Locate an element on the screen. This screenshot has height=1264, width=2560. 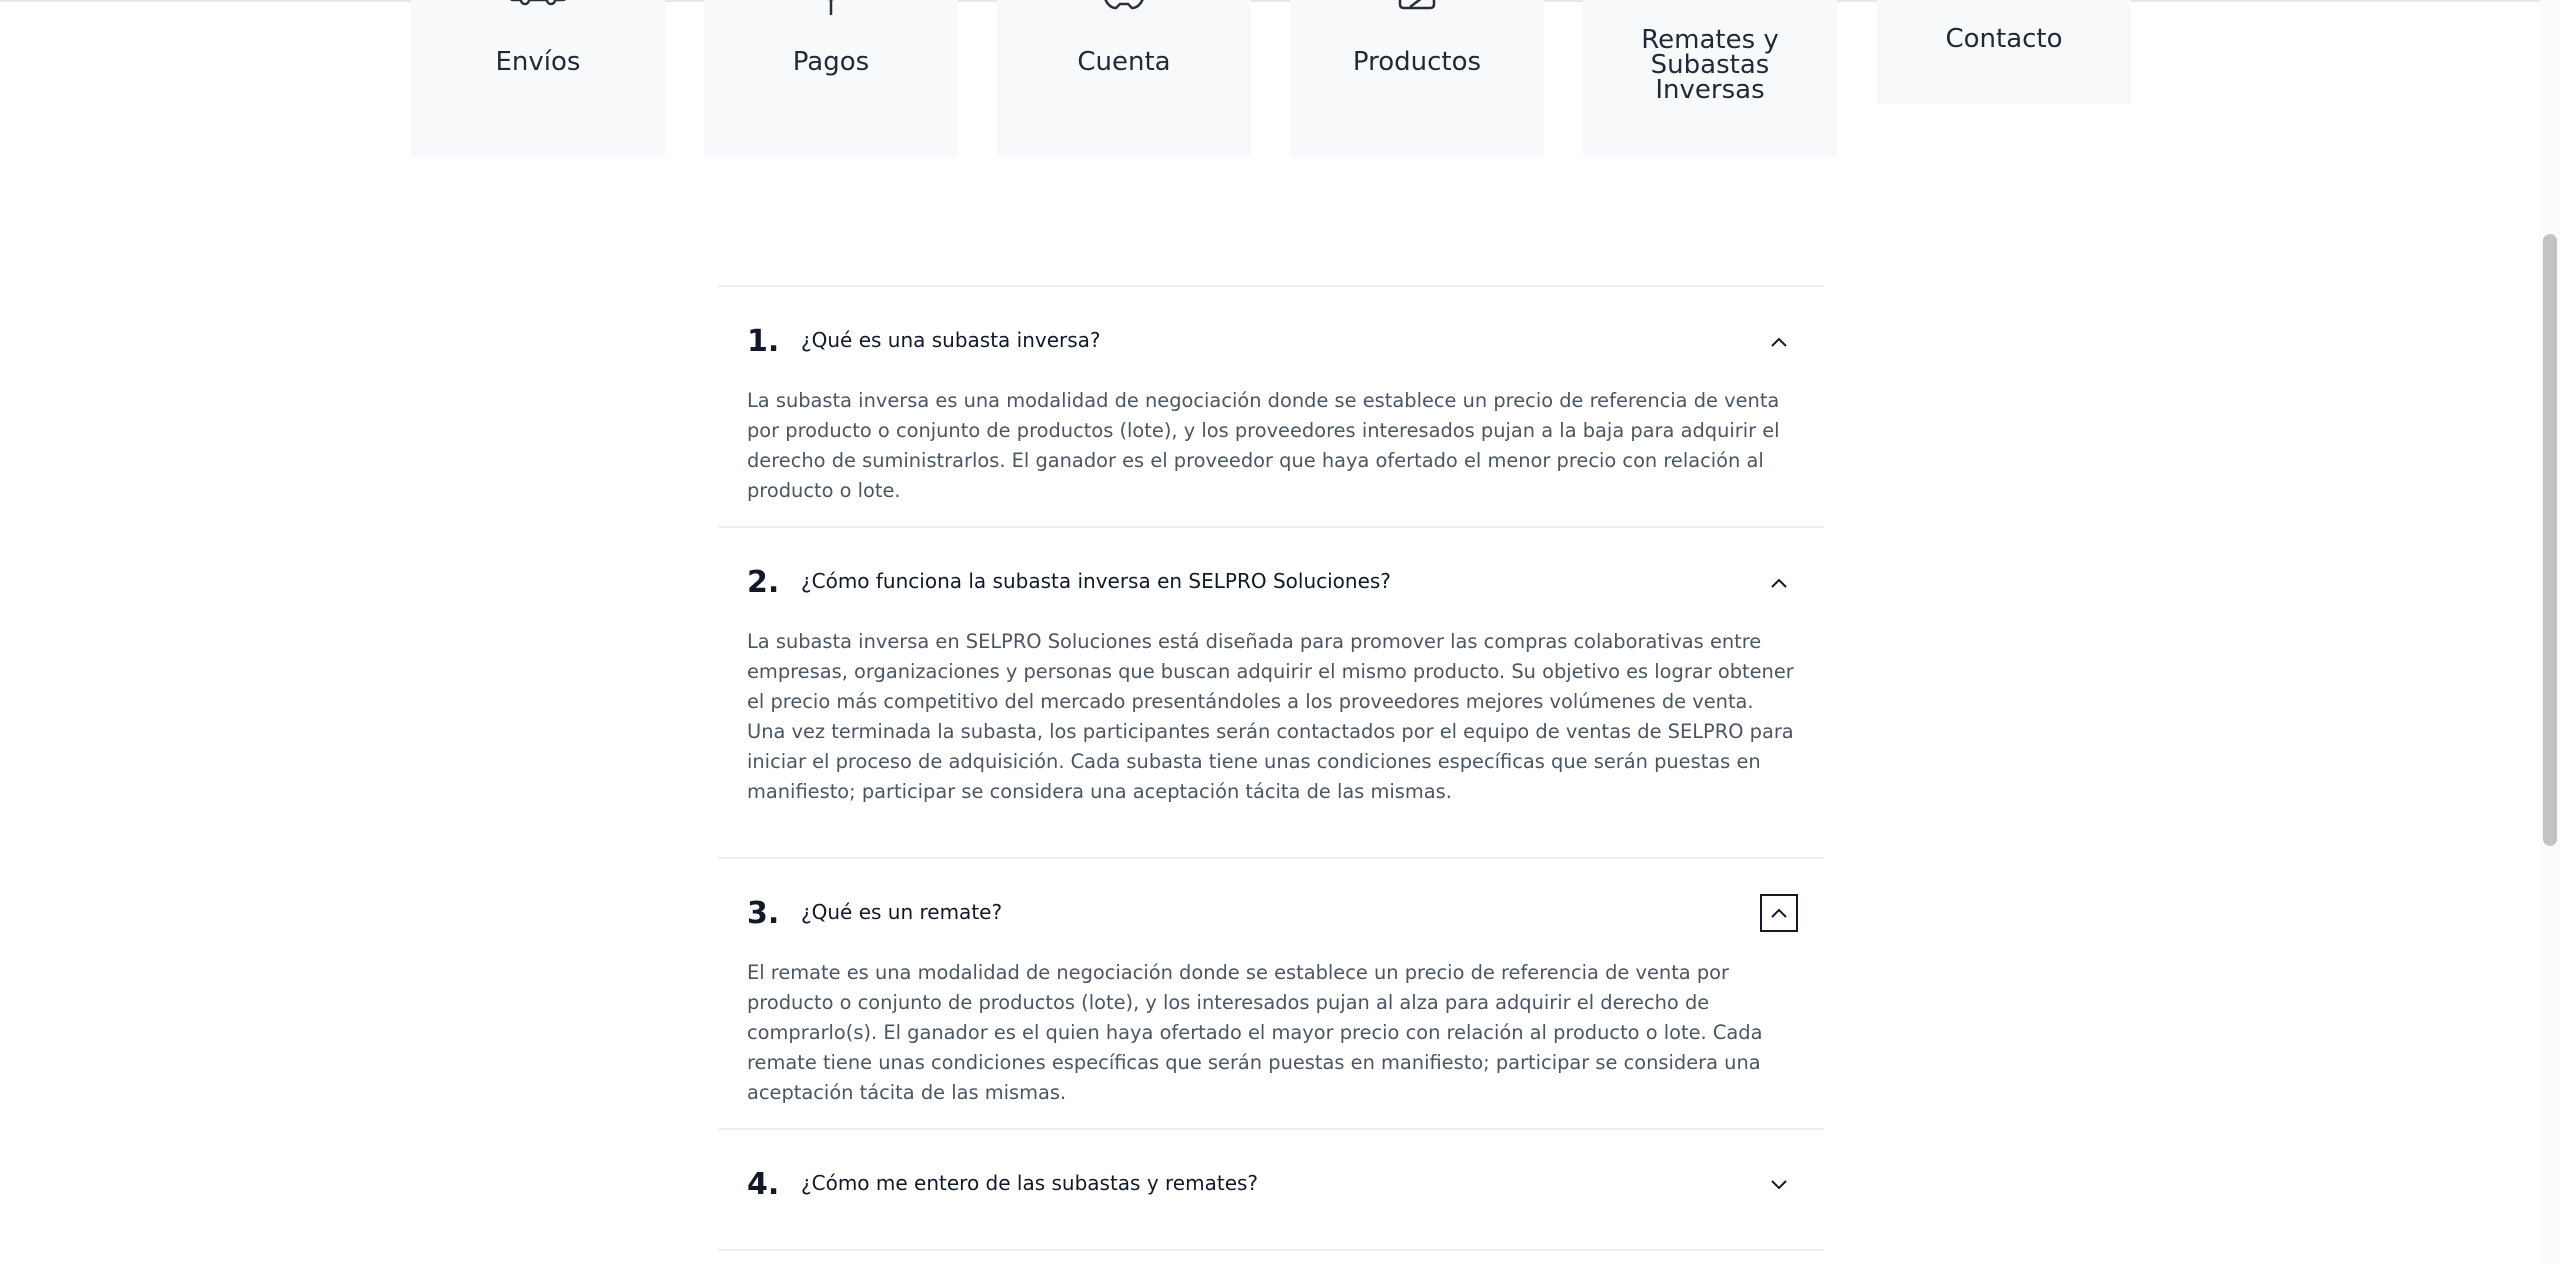
faq-number: 4. is located at coordinates (763, 1184).